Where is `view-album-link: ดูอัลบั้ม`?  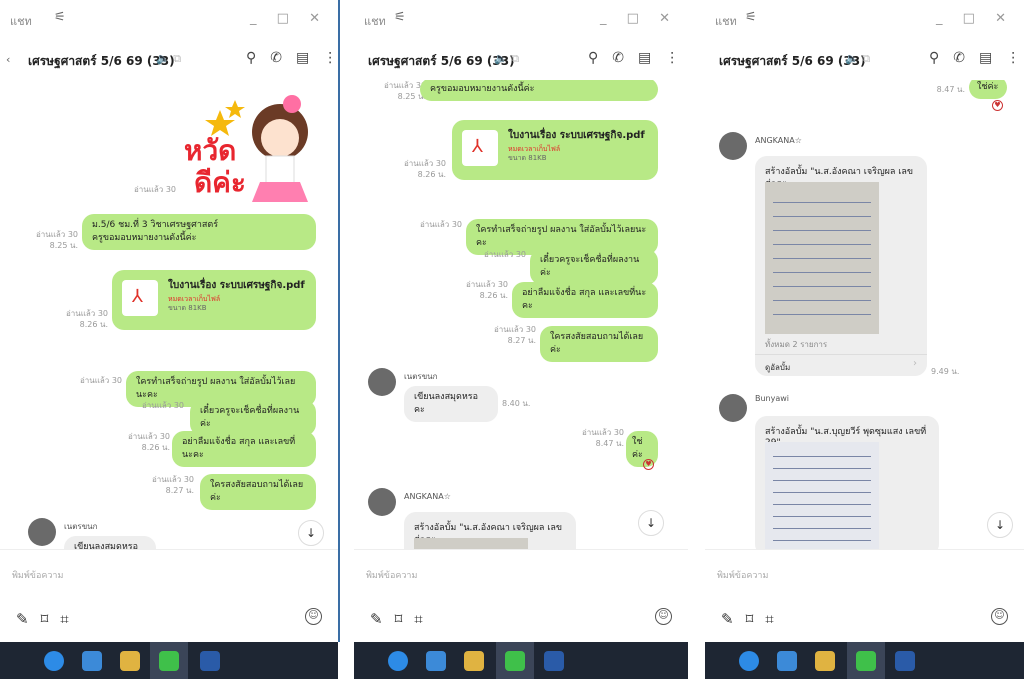 view-album-link: ดูอัลบั้ม is located at coordinates (777, 367).